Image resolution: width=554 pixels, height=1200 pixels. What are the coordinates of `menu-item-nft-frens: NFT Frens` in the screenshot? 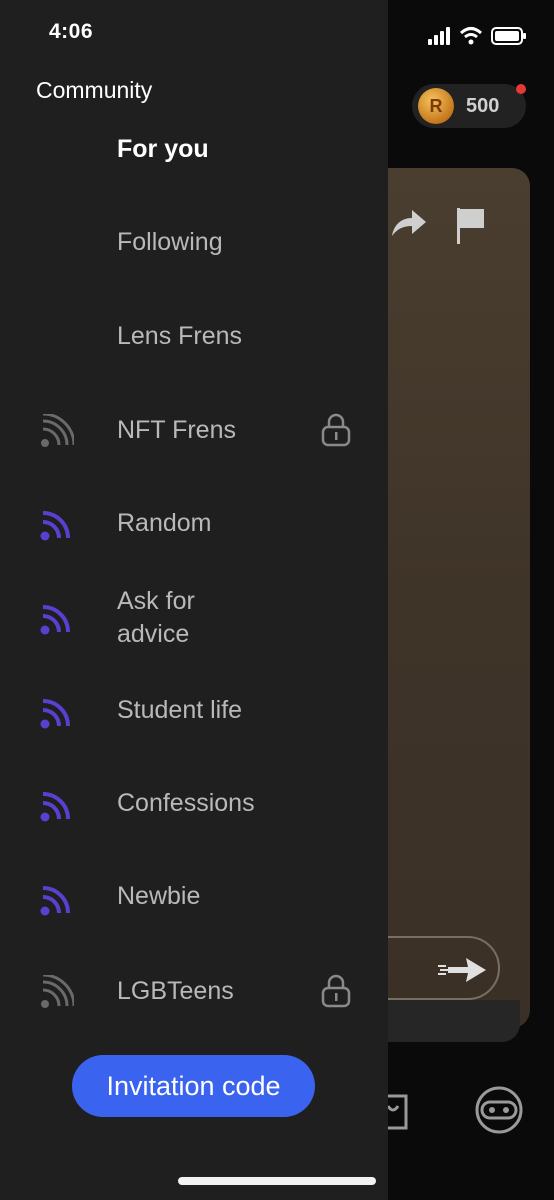 It's located at (194, 431).